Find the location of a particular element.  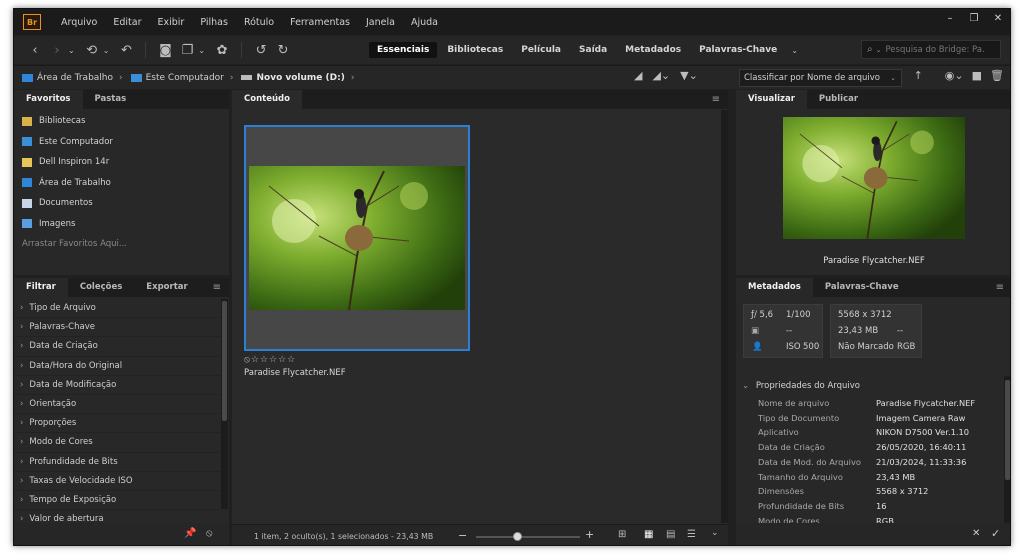

tab-palavras-chave-meta: Palavras-Chave is located at coordinates (862, 287).